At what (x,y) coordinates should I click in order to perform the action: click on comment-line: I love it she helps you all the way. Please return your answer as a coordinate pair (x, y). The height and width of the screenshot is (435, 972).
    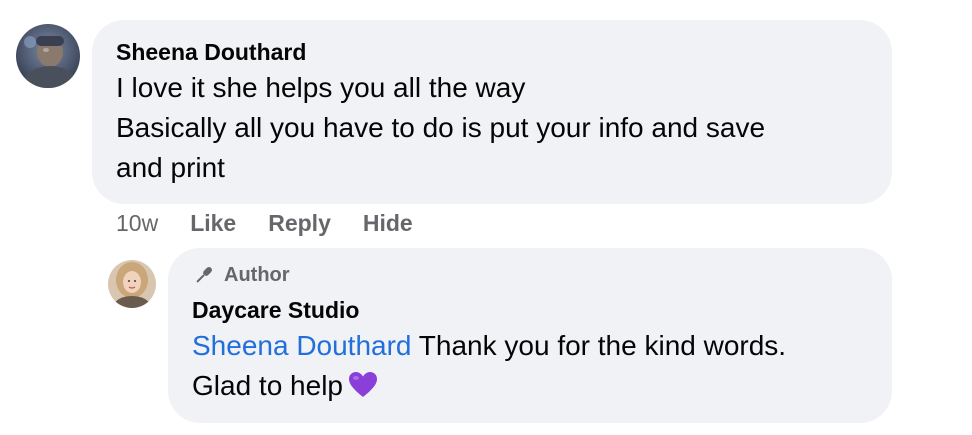
    Looking at the image, I should click on (321, 87).